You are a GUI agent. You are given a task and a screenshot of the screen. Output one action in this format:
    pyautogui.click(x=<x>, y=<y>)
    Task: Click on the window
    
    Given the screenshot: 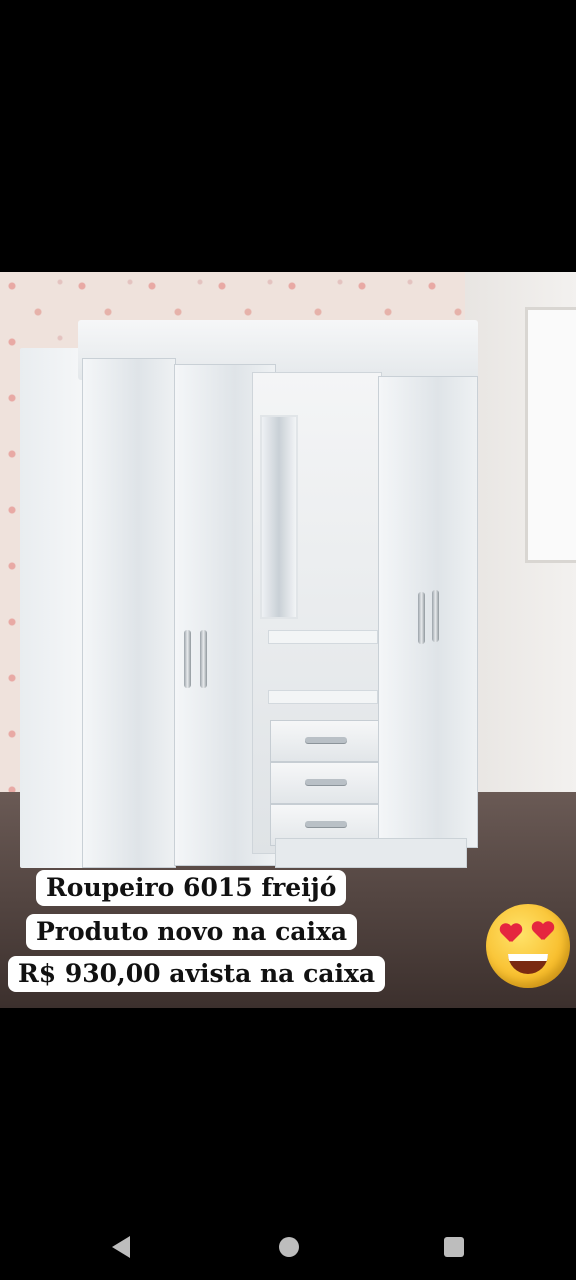 What is the action you would take?
    pyautogui.click(x=550, y=435)
    